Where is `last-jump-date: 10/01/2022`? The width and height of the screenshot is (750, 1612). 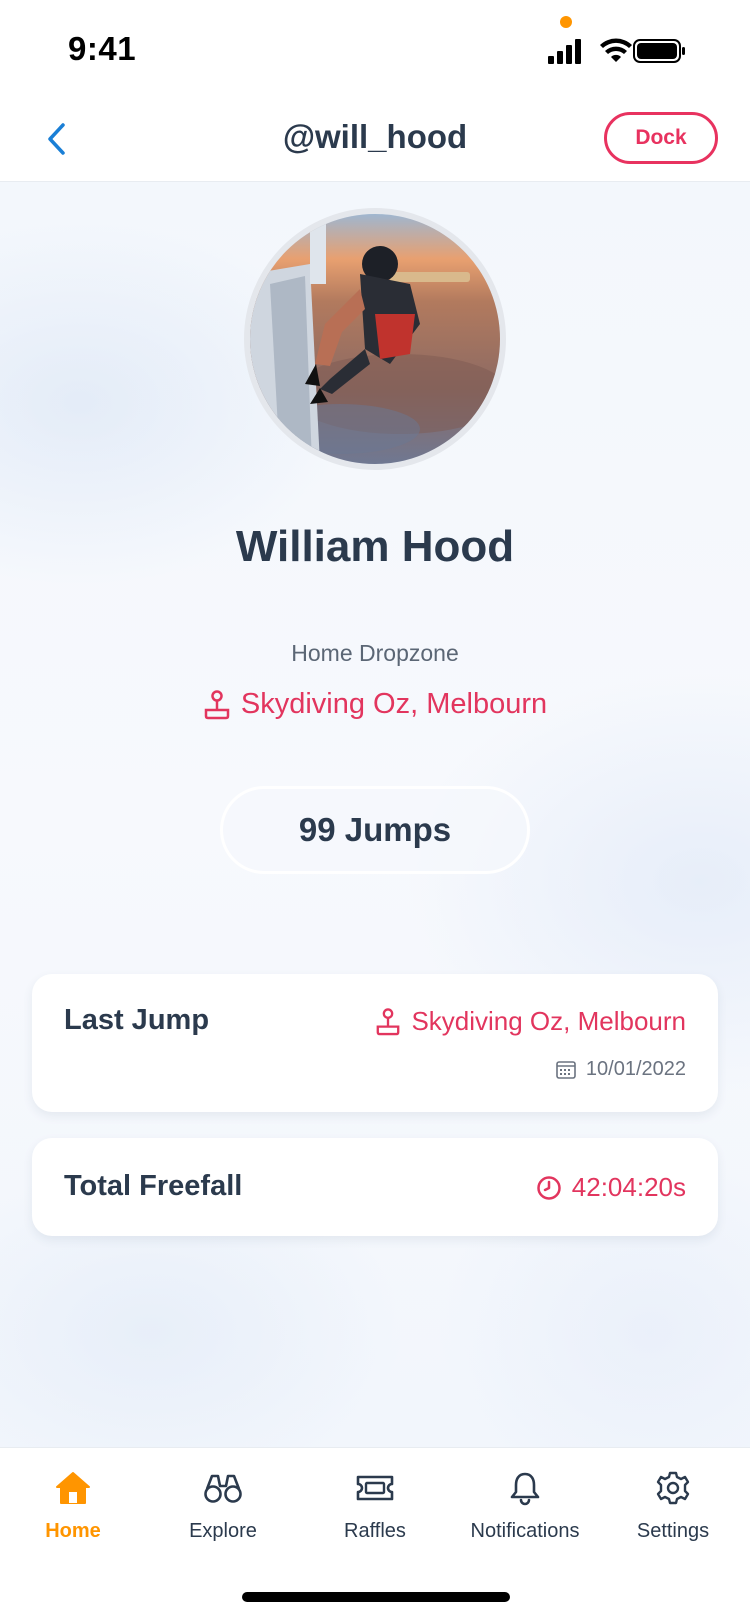 last-jump-date: 10/01/2022 is located at coordinates (621, 1069).